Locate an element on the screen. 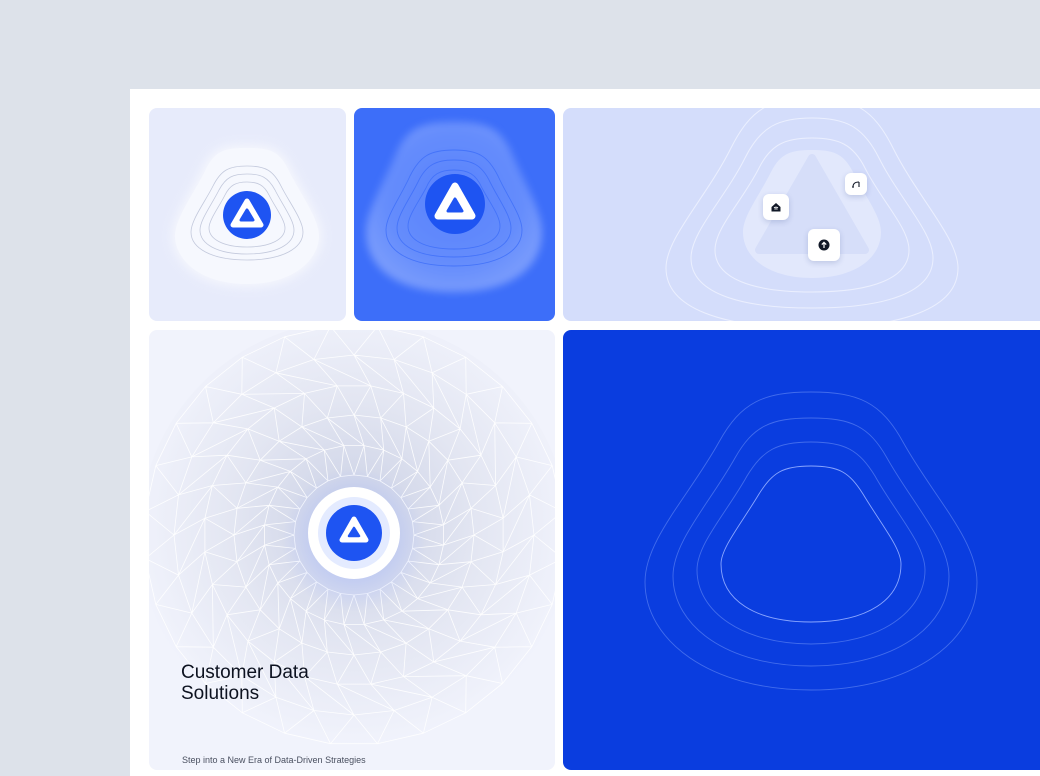 The width and height of the screenshot is (1040, 776). arrow-up-circle-icon is located at coordinates (824, 245).